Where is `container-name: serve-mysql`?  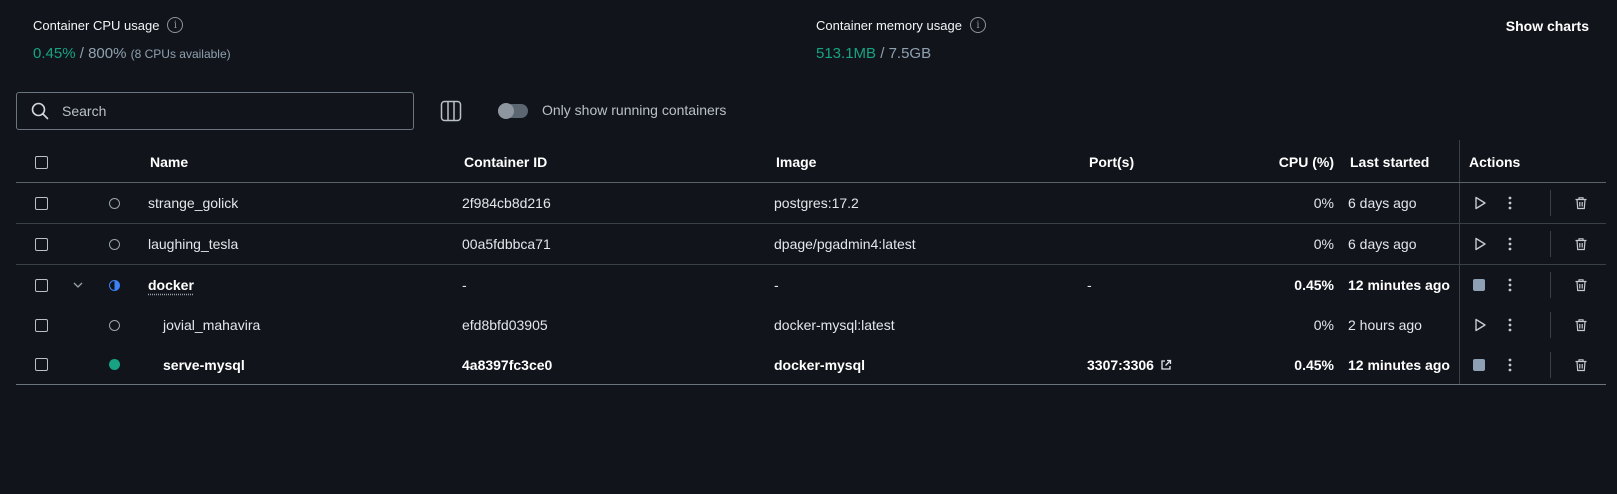
container-name: serve-mysql is located at coordinates (196, 364).